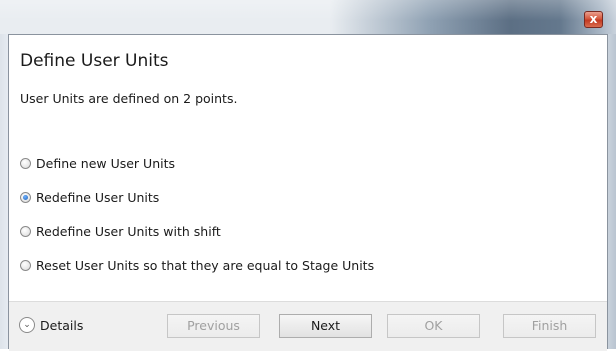 The width and height of the screenshot is (616, 351). I want to click on chevron-down-icon: ⌄, so click(27, 325).